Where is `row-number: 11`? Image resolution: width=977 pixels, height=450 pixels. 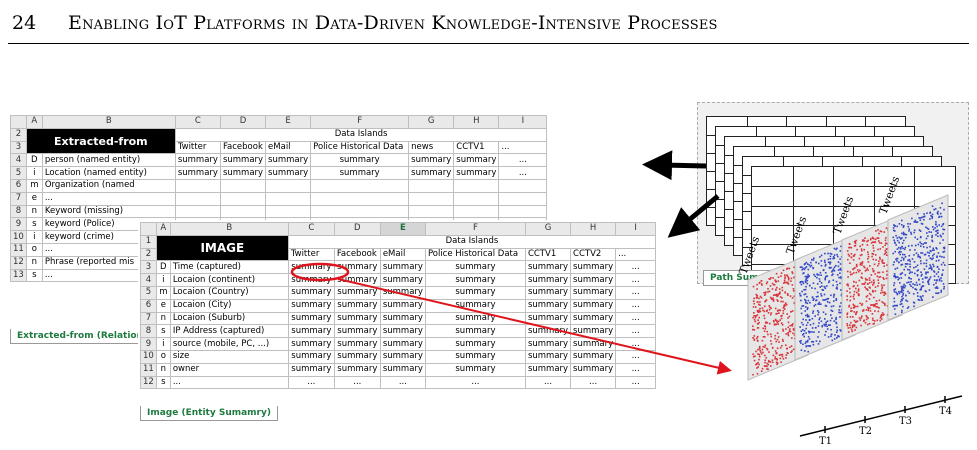
row-number: 11 is located at coordinates (148, 369).